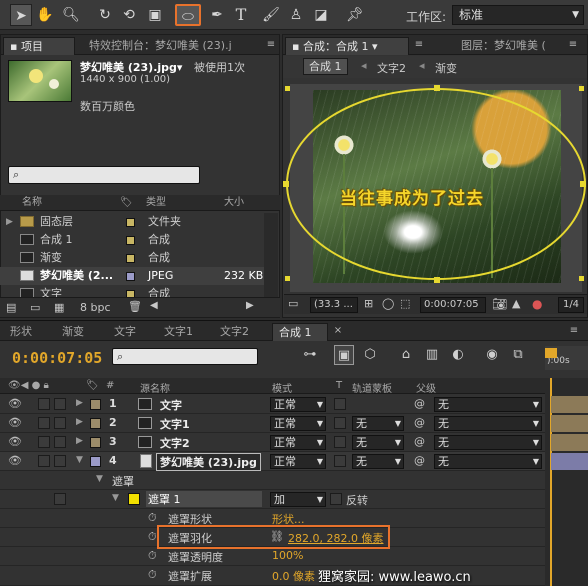  Describe the element at coordinates (287, 555) in the screenshot. I see `property-value: 100%` at that location.